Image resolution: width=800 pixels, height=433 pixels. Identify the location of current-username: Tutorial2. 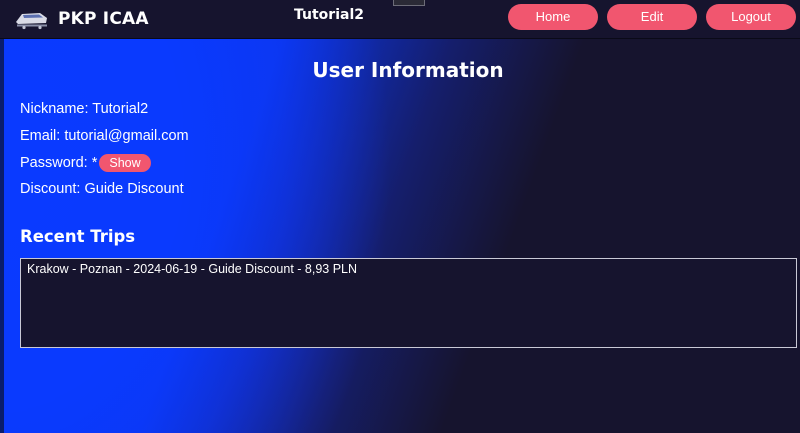
(329, 15).